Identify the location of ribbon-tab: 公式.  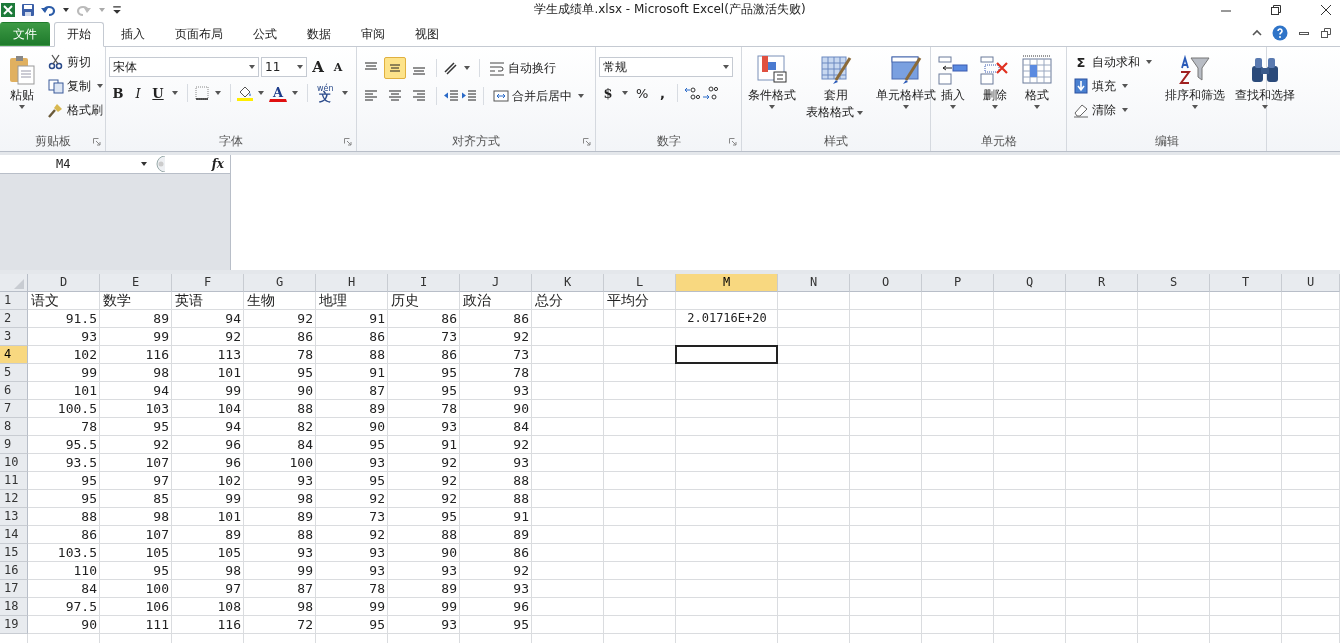
(265, 34).